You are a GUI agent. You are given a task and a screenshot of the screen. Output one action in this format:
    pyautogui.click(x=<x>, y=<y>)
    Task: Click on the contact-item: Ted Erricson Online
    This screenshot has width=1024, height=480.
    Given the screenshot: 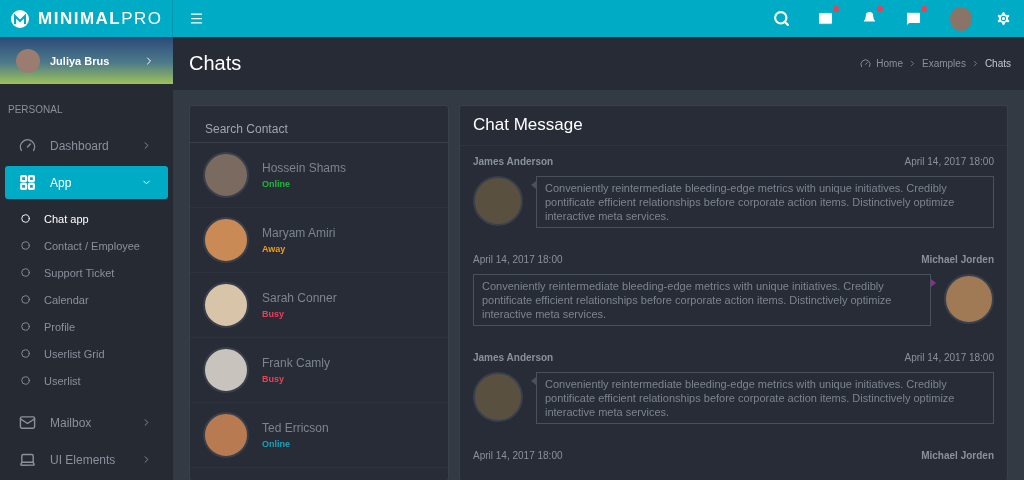 What is the action you would take?
    pyautogui.click(x=319, y=435)
    